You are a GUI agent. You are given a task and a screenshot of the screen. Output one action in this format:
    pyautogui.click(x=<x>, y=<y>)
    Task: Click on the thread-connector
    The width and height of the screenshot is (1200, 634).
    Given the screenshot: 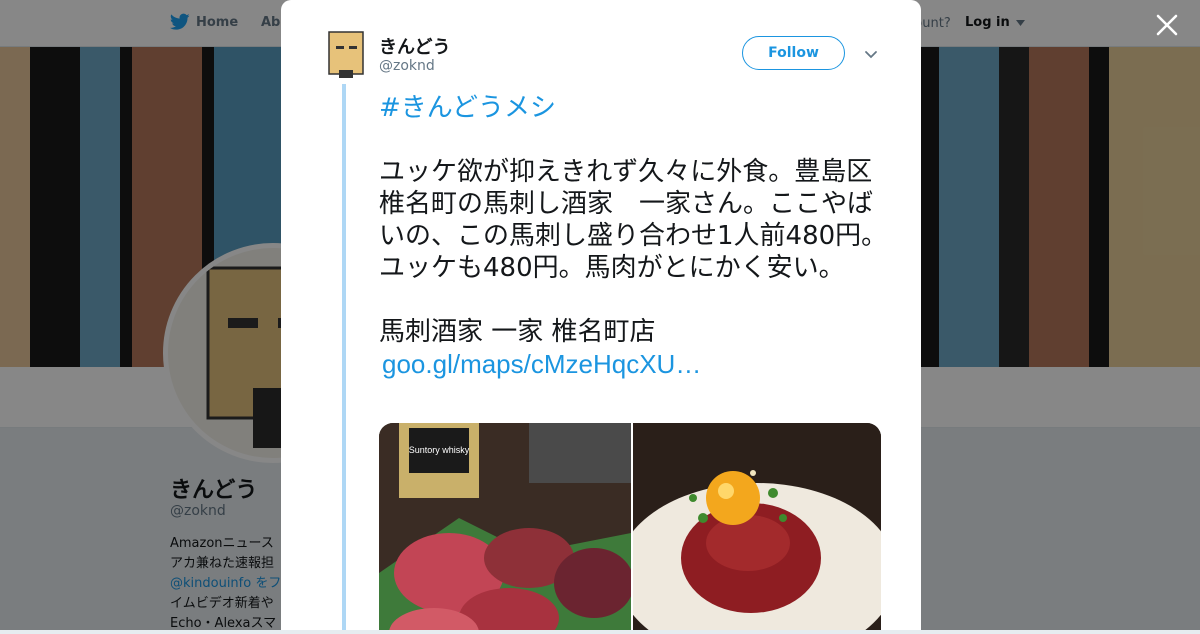 What is the action you would take?
    pyautogui.click(x=344, y=357)
    